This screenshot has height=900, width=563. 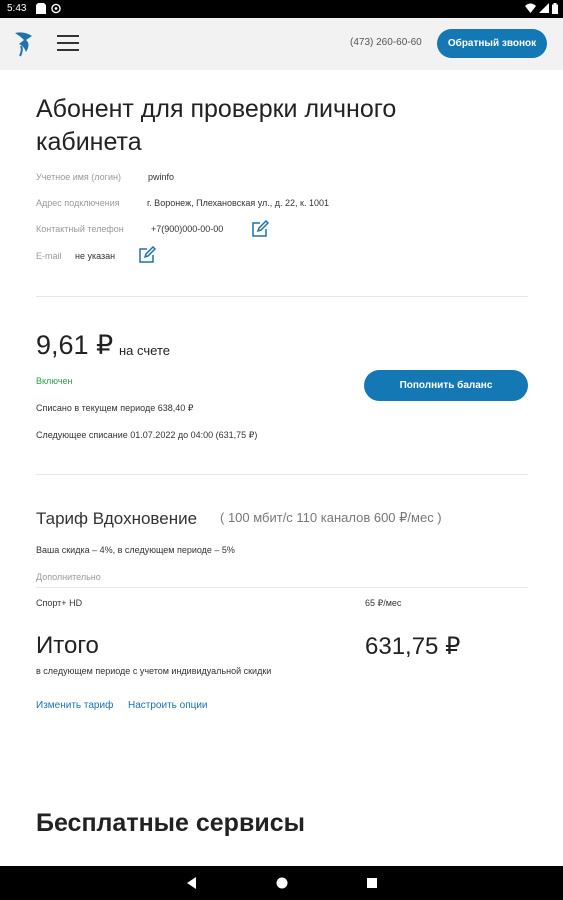 I want to click on wifi-icon, so click(x=530, y=8).